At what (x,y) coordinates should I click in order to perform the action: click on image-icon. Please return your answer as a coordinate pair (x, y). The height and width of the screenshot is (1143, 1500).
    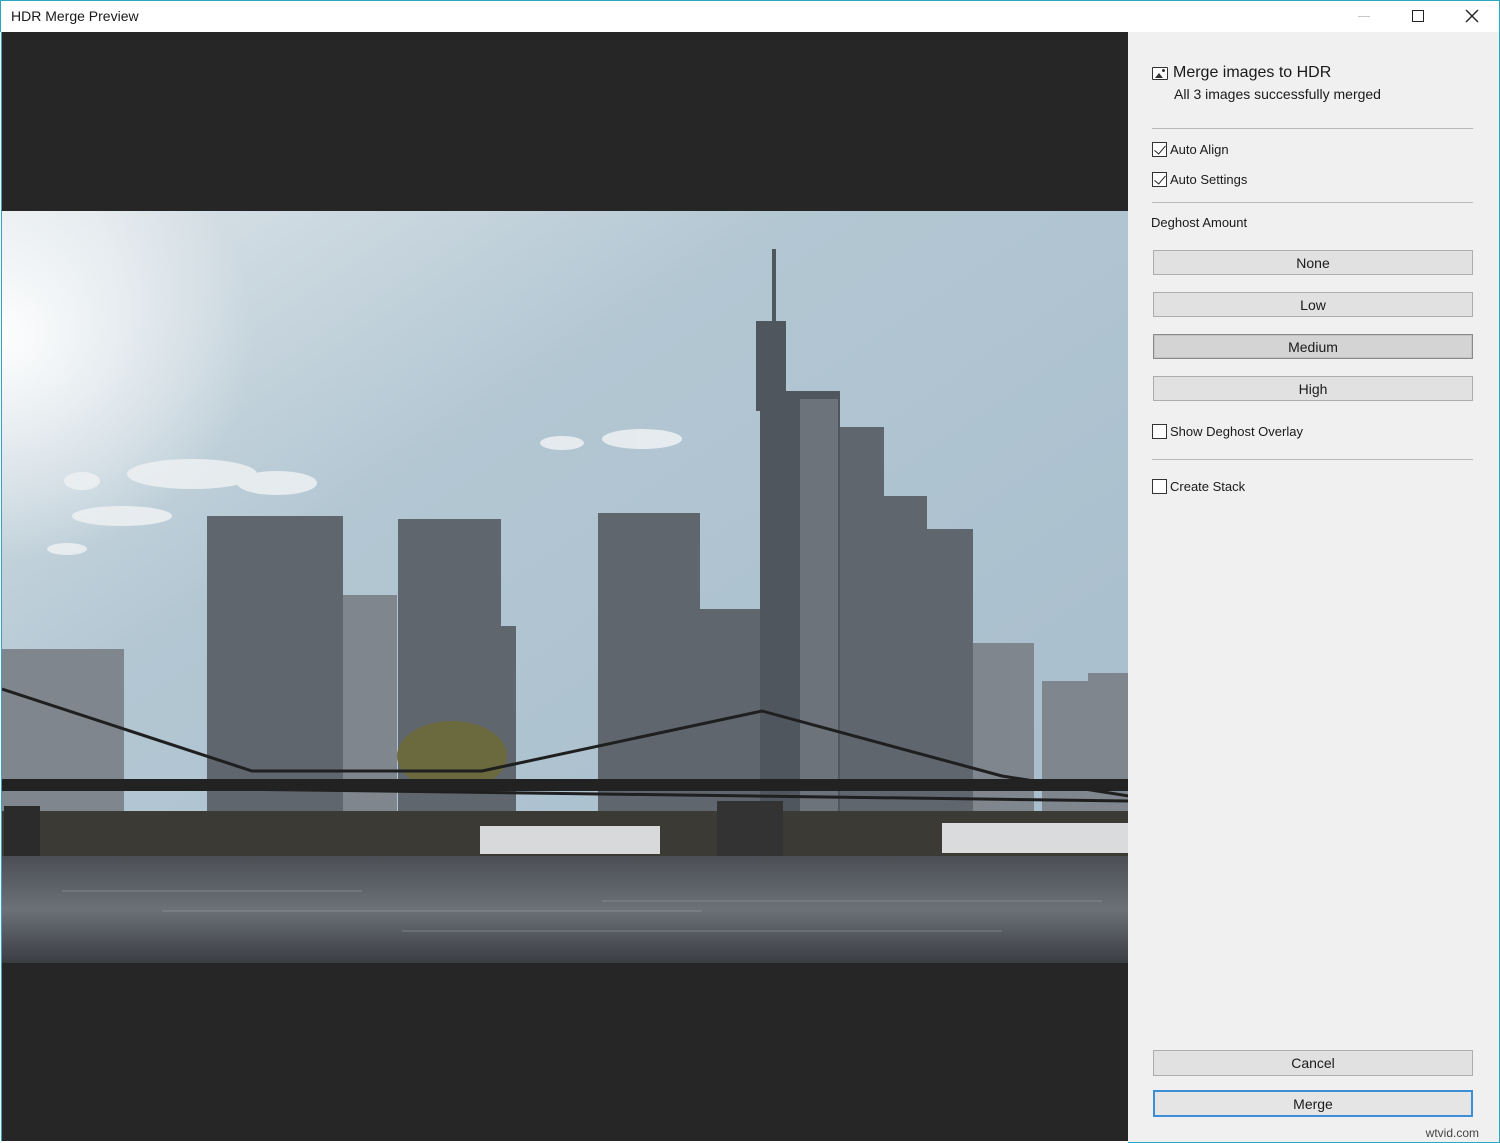
    Looking at the image, I should click on (1160, 73).